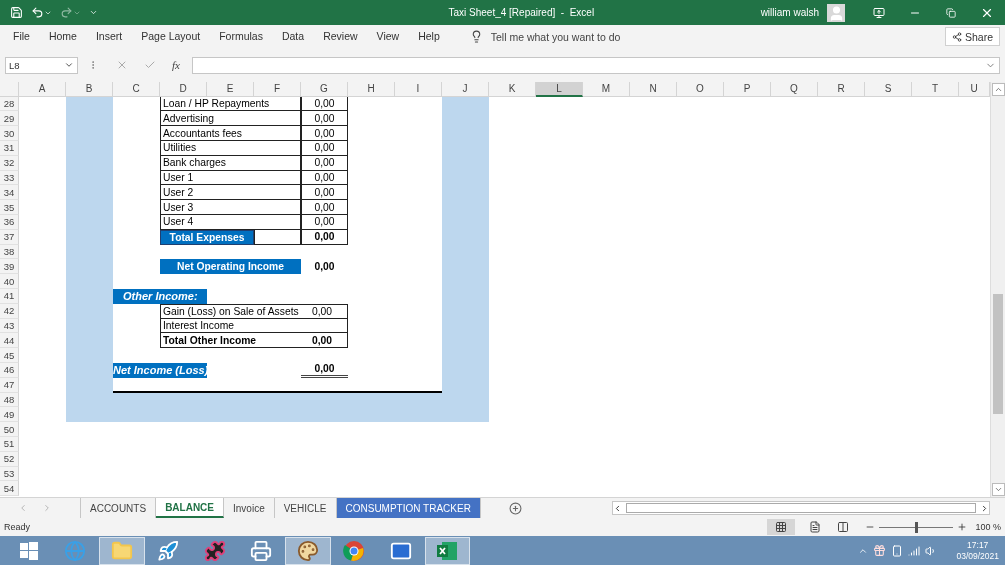 The image size is (1005, 565). What do you see at coordinates (9, 222) in the screenshot?
I see `row-header: 36` at bounding box center [9, 222].